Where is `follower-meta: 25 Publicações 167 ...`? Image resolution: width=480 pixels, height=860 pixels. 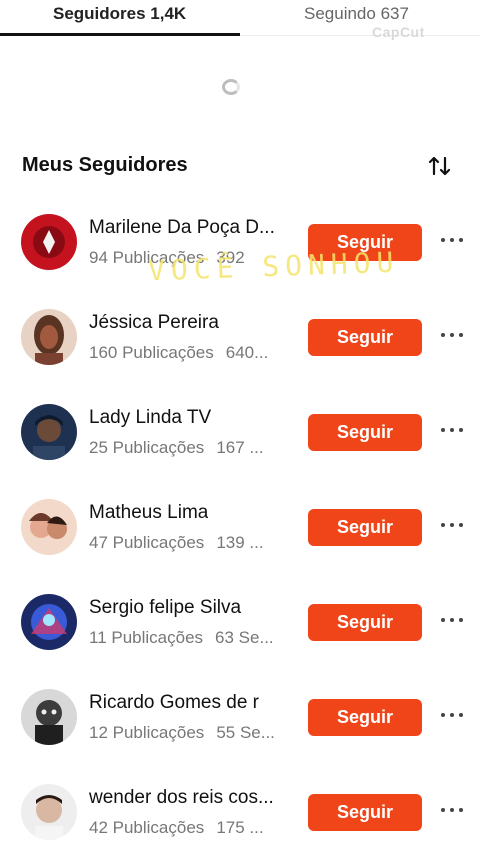
follower-meta: 25 Publicações 167 ... is located at coordinates (176, 448).